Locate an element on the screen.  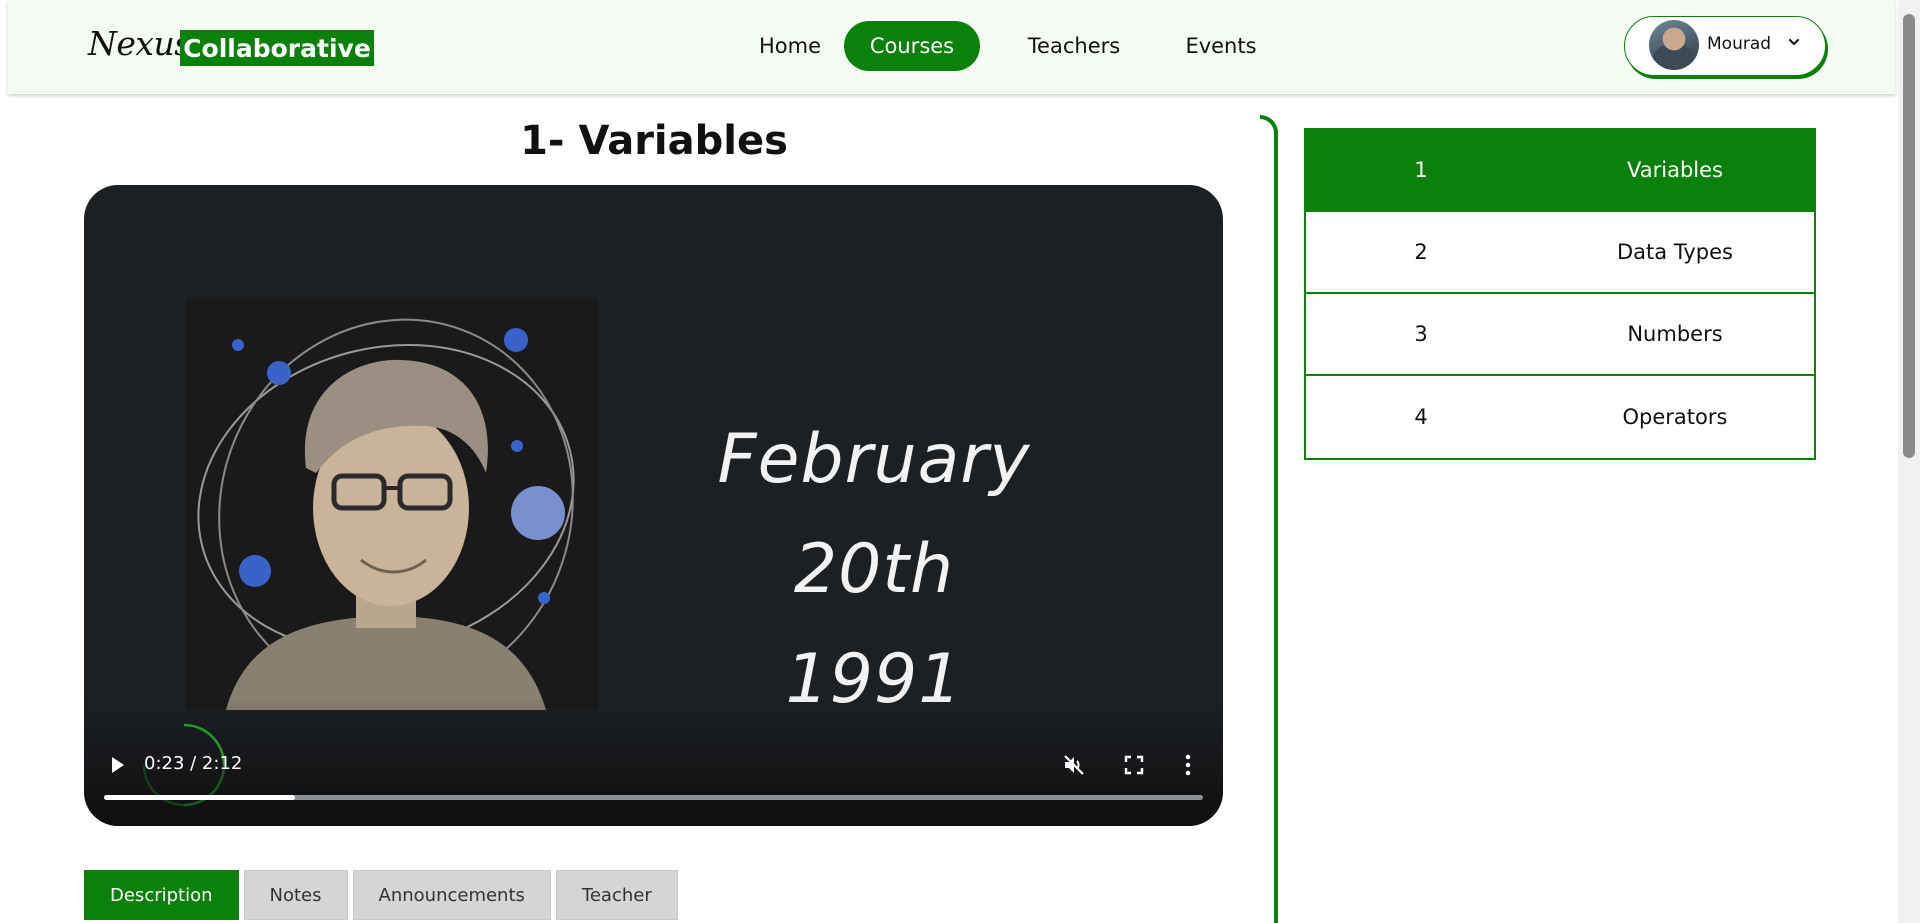
video-frame-text-line1: February 20th is located at coordinates (874, 514).